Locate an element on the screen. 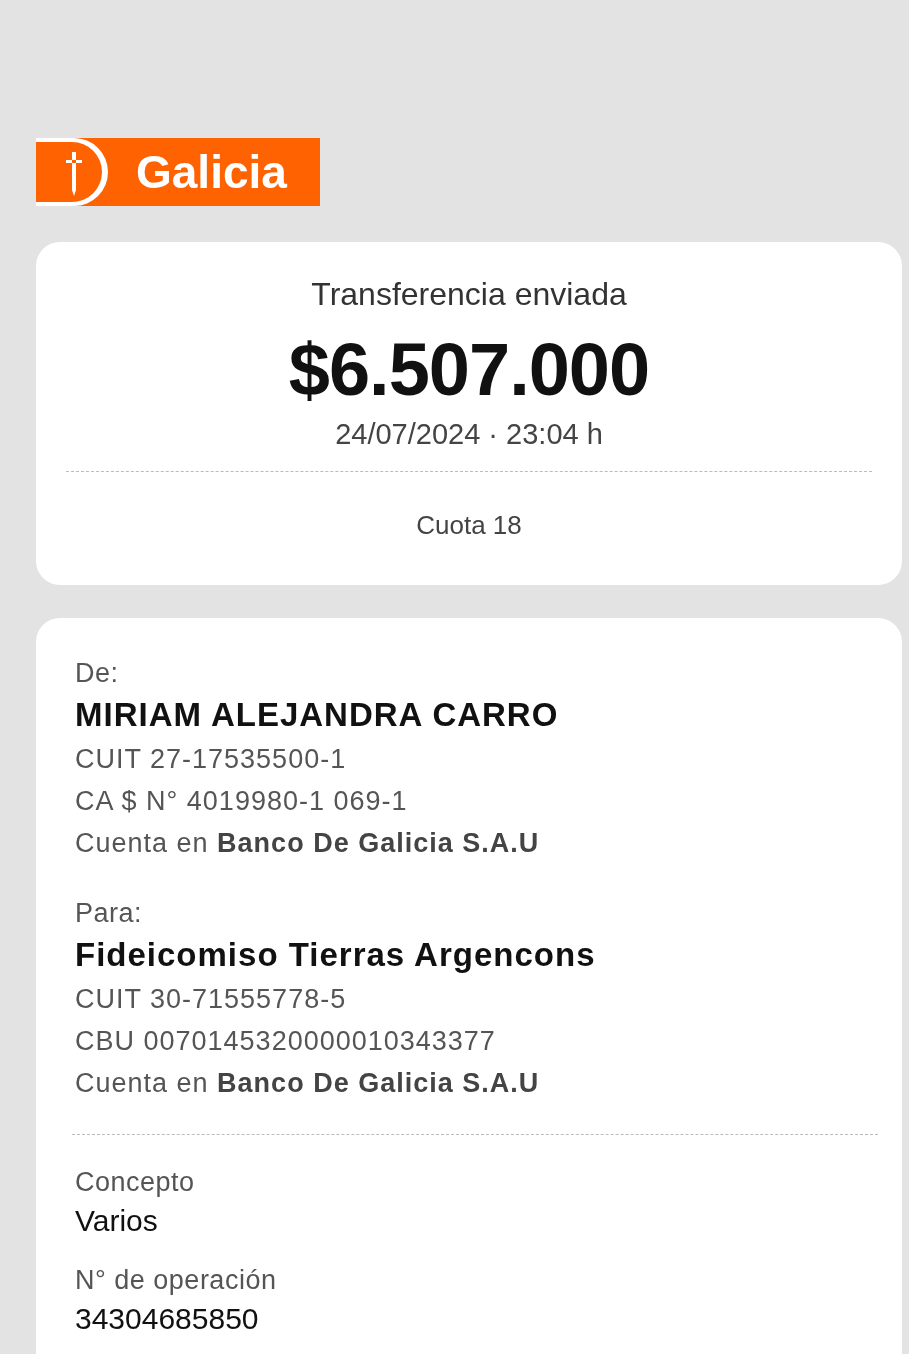 The image size is (909, 1354). party-detail: CUIT 30-71555778-5 is located at coordinates (211, 999).